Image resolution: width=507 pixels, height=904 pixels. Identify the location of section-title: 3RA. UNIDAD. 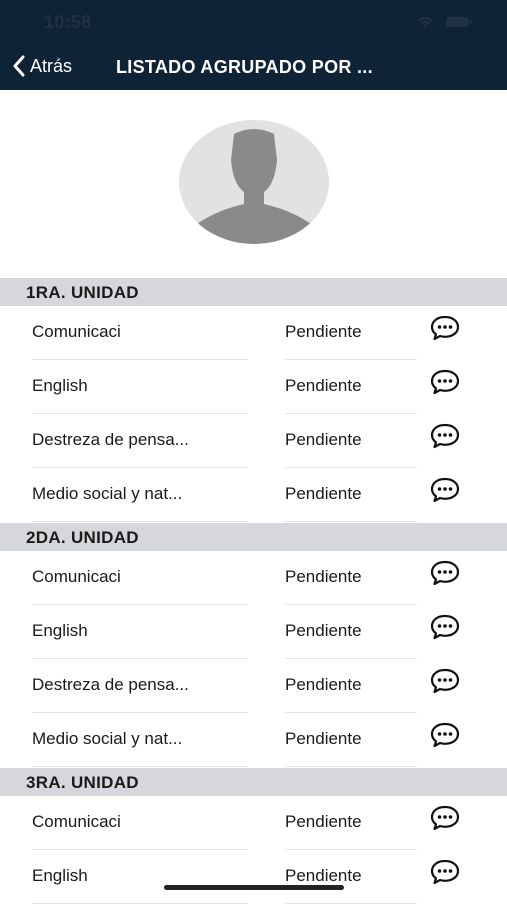
(82, 782).